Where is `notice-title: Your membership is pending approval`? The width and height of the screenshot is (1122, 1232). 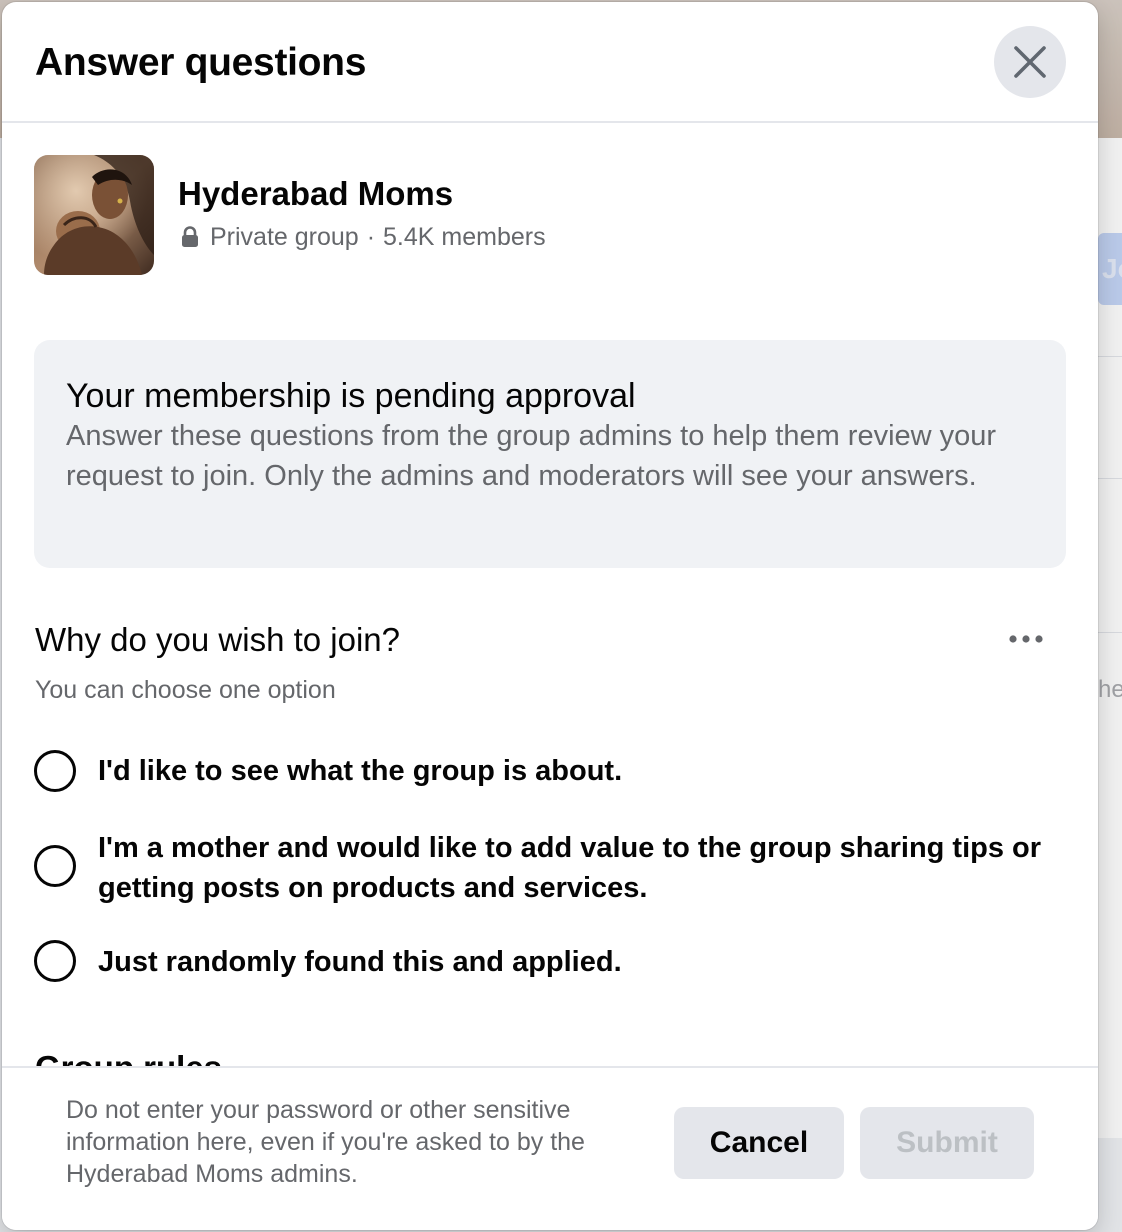 notice-title: Your membership is pending approval is located at coordinates (351, 396).